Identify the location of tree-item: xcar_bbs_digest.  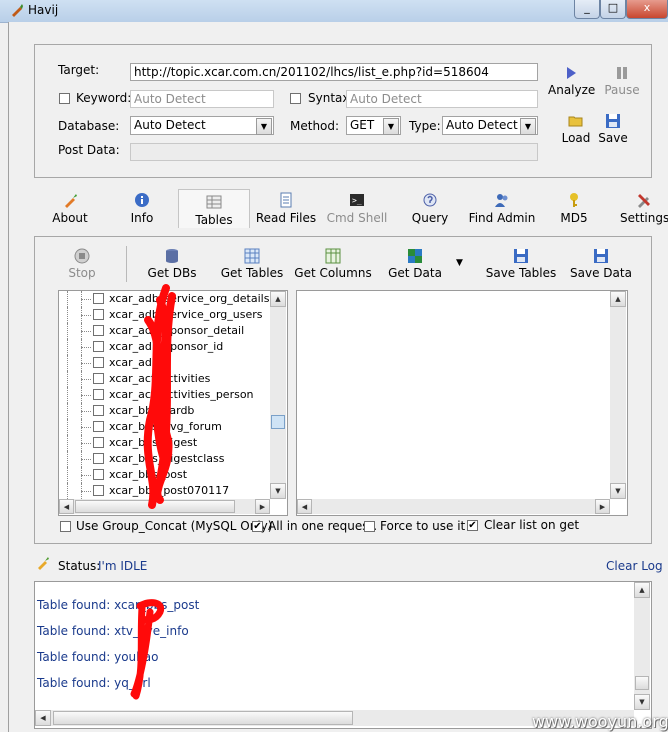
(164, 443).